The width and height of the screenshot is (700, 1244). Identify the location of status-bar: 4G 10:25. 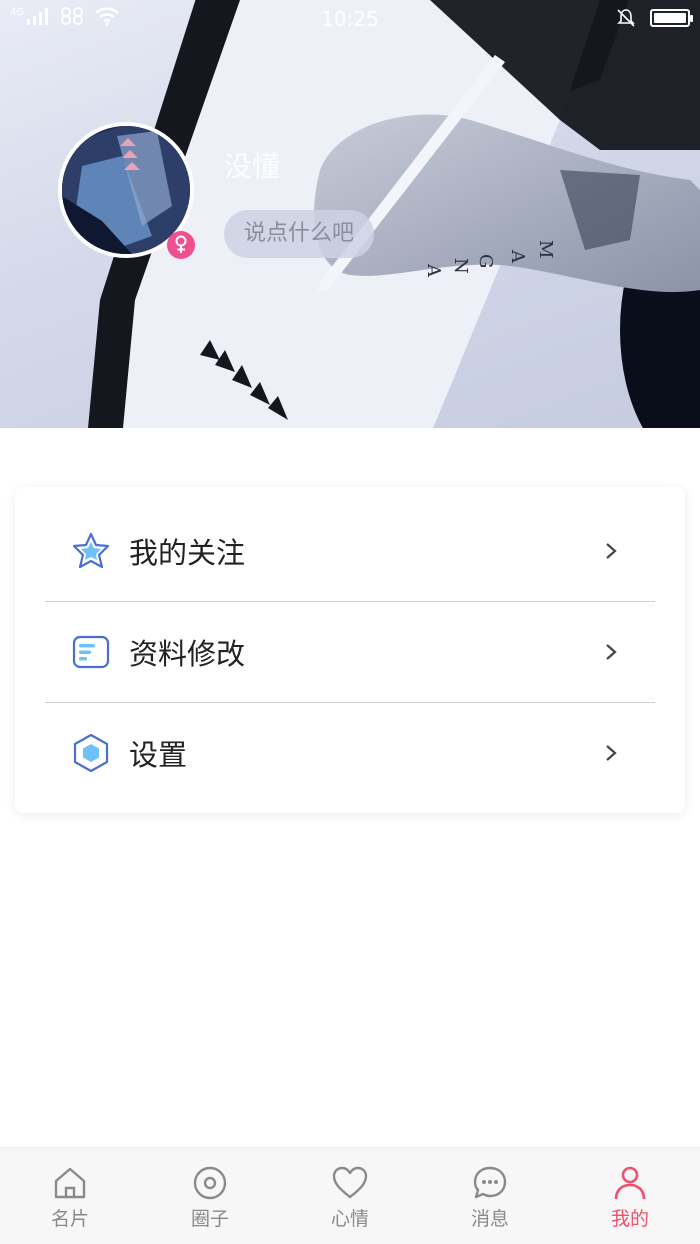
(350, 18).